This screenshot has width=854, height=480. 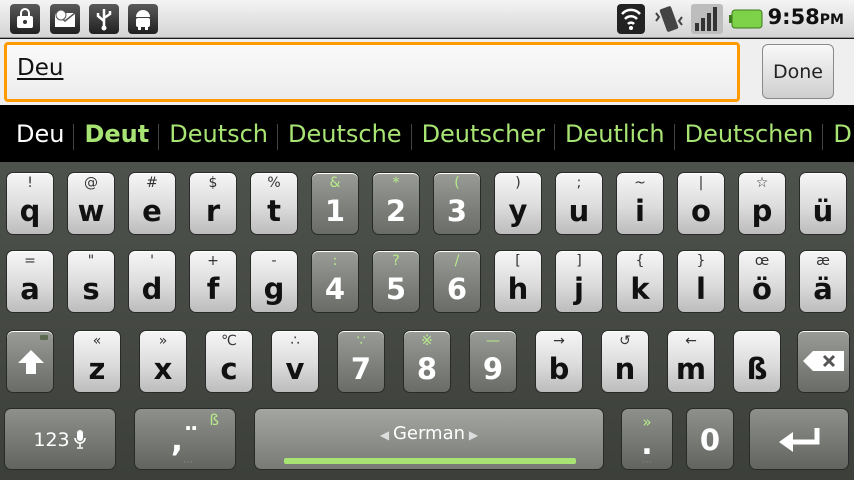 What do you see at coordinates (798, 71) in the screenshot?
I see `done-button: Done` at bounding box center [798, 71].